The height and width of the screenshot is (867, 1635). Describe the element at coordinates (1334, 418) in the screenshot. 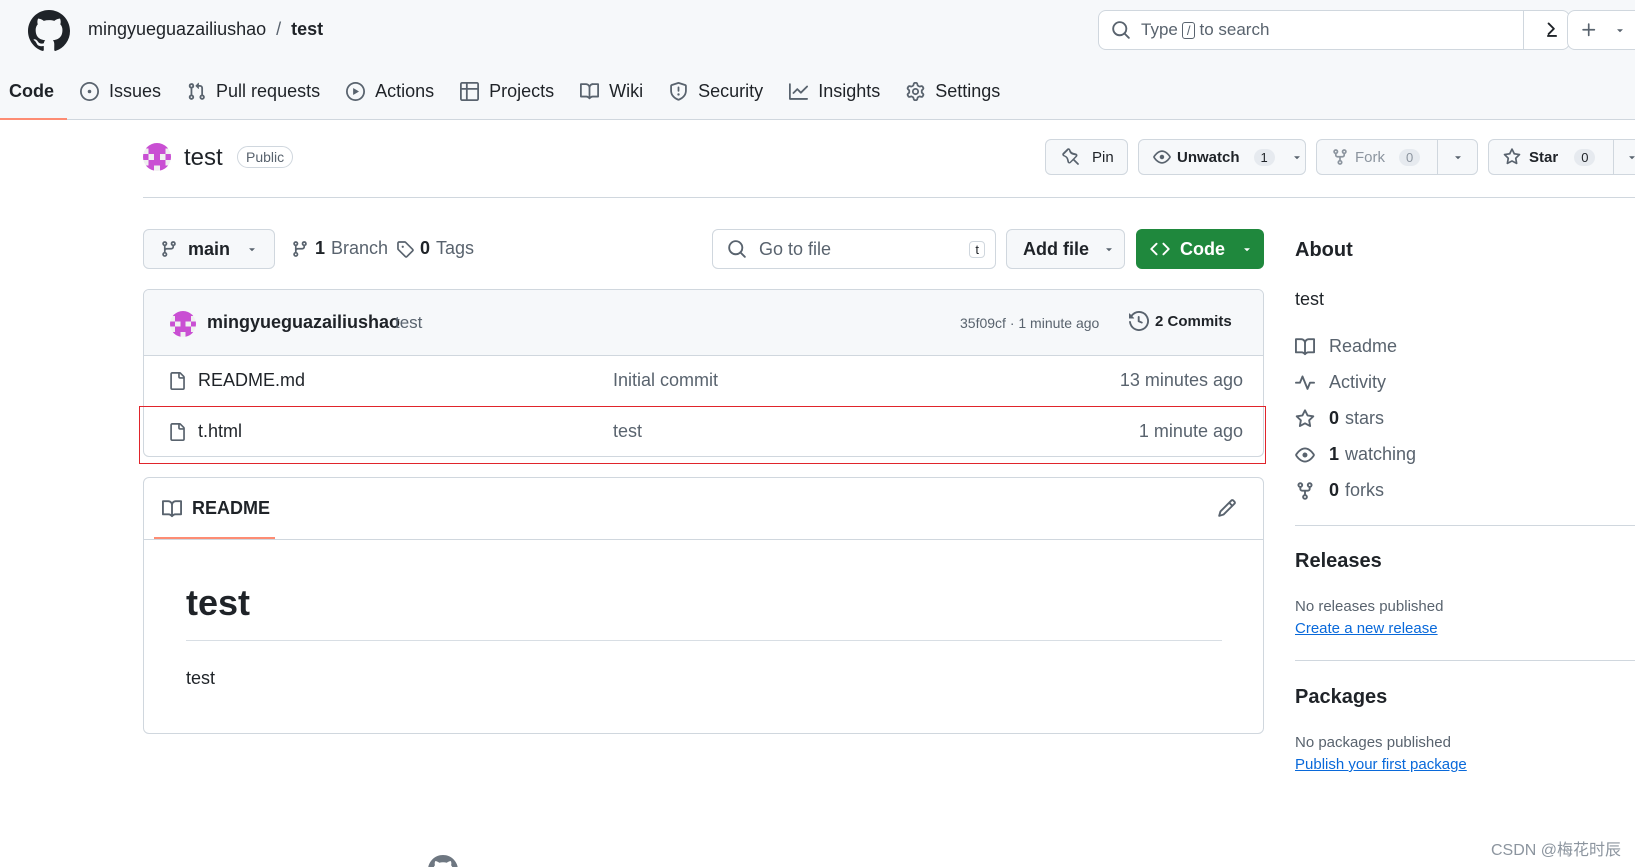

I see `stars-count: 0` at that location.